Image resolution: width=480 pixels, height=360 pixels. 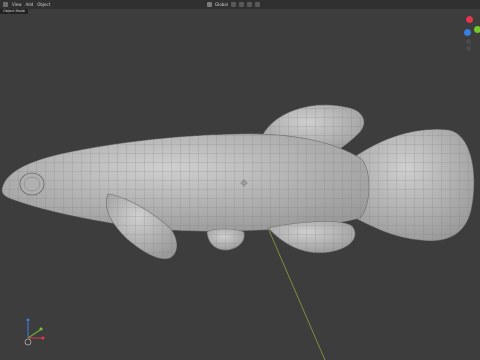 What do you see at coordinates (34, 332) in the screenshot?
I see `axis-orientation-icon` at bounding box center [34, 332].